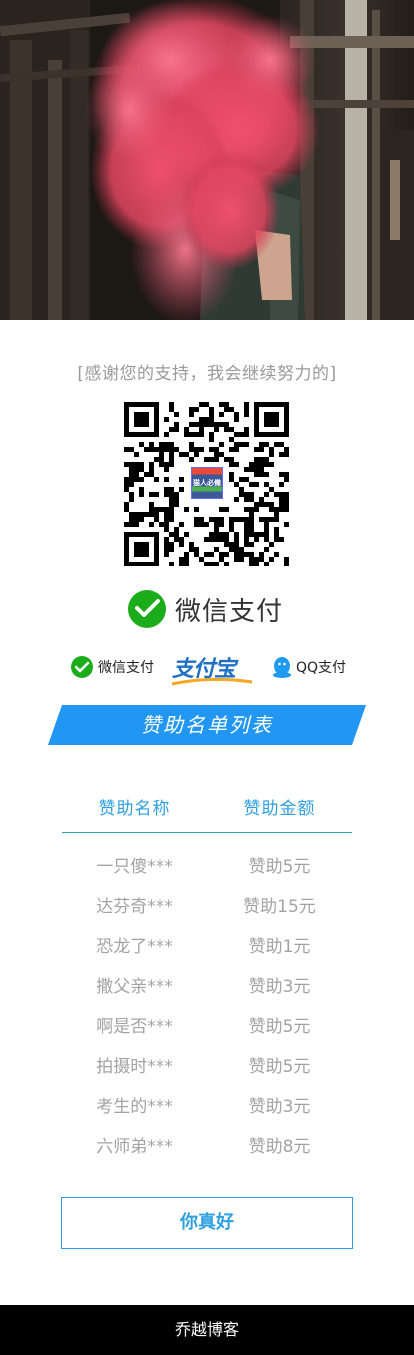 The image size is (414, 1355). Describe the element at coordinates (207, 1104) in the screenshot. I see `table-row: 考生的*** 赞助3元` at that location.